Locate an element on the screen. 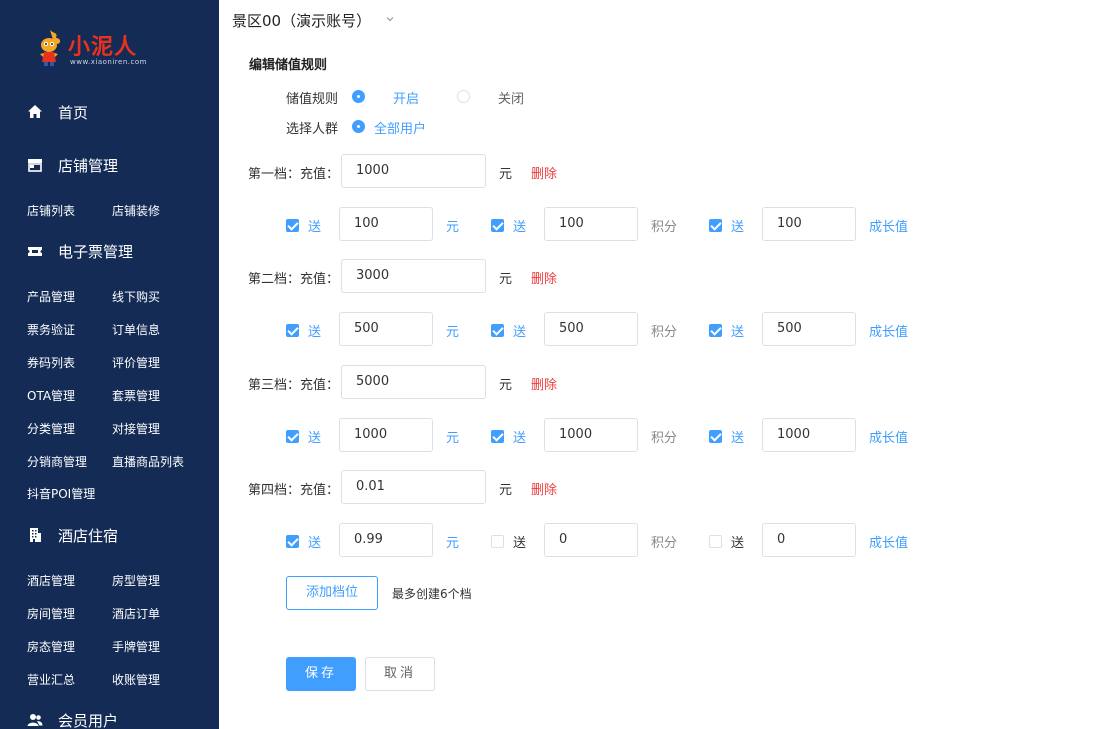 The image size is (1104, 729). give-points-input: 500 is located at coordinates (591, 329).